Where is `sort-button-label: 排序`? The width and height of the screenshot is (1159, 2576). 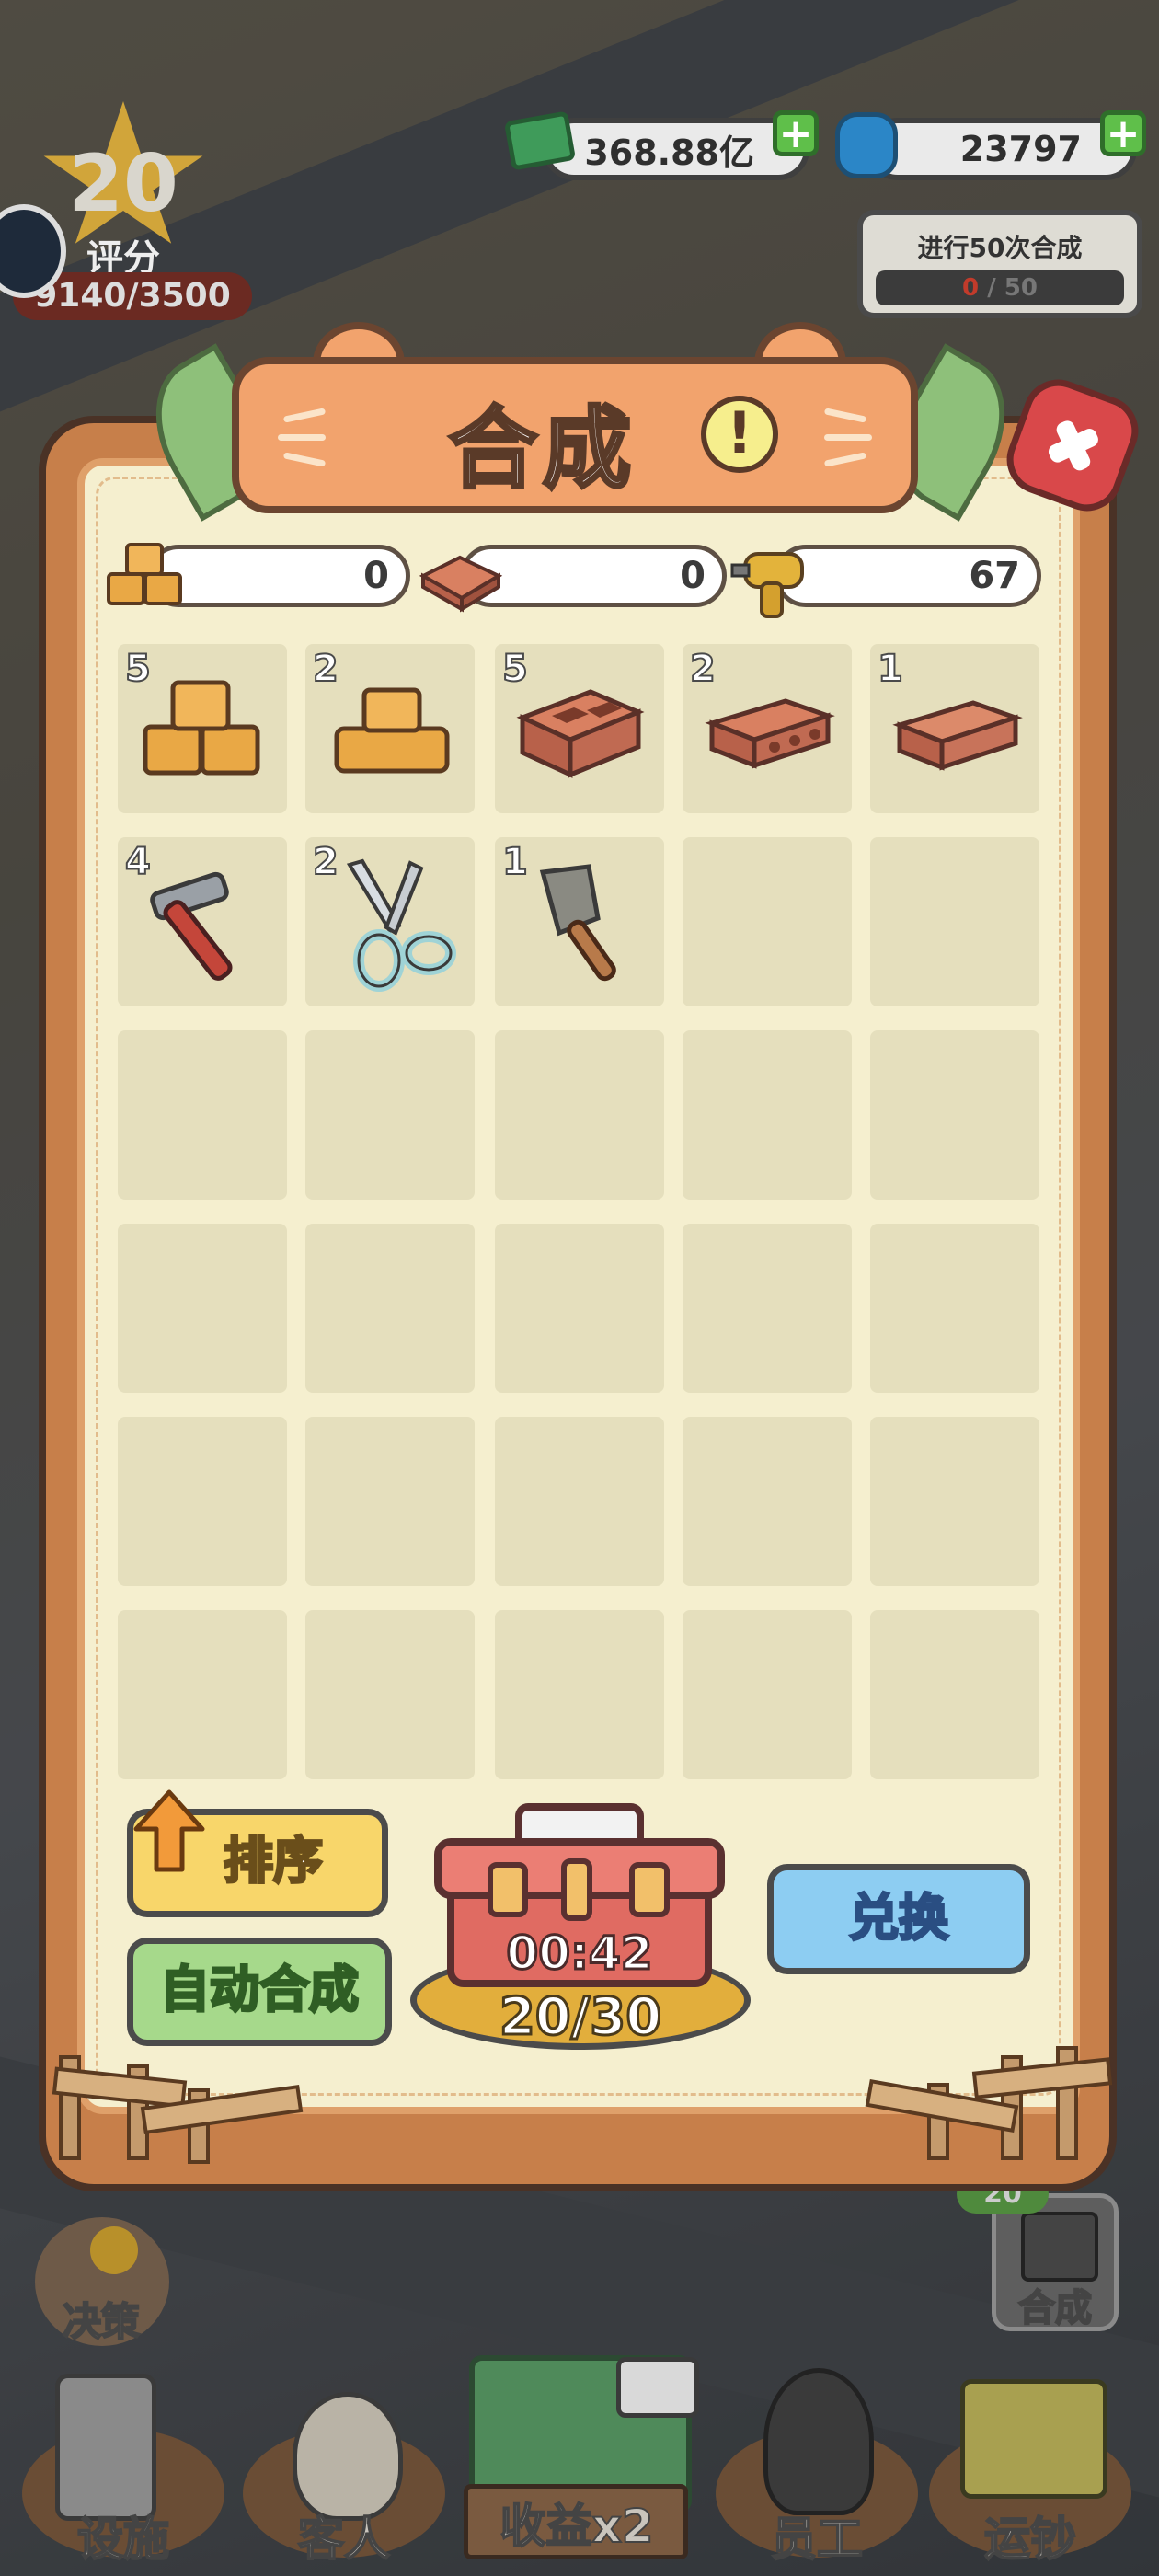
sort-button-label: 排序 is located at coordinates (274, 1861).